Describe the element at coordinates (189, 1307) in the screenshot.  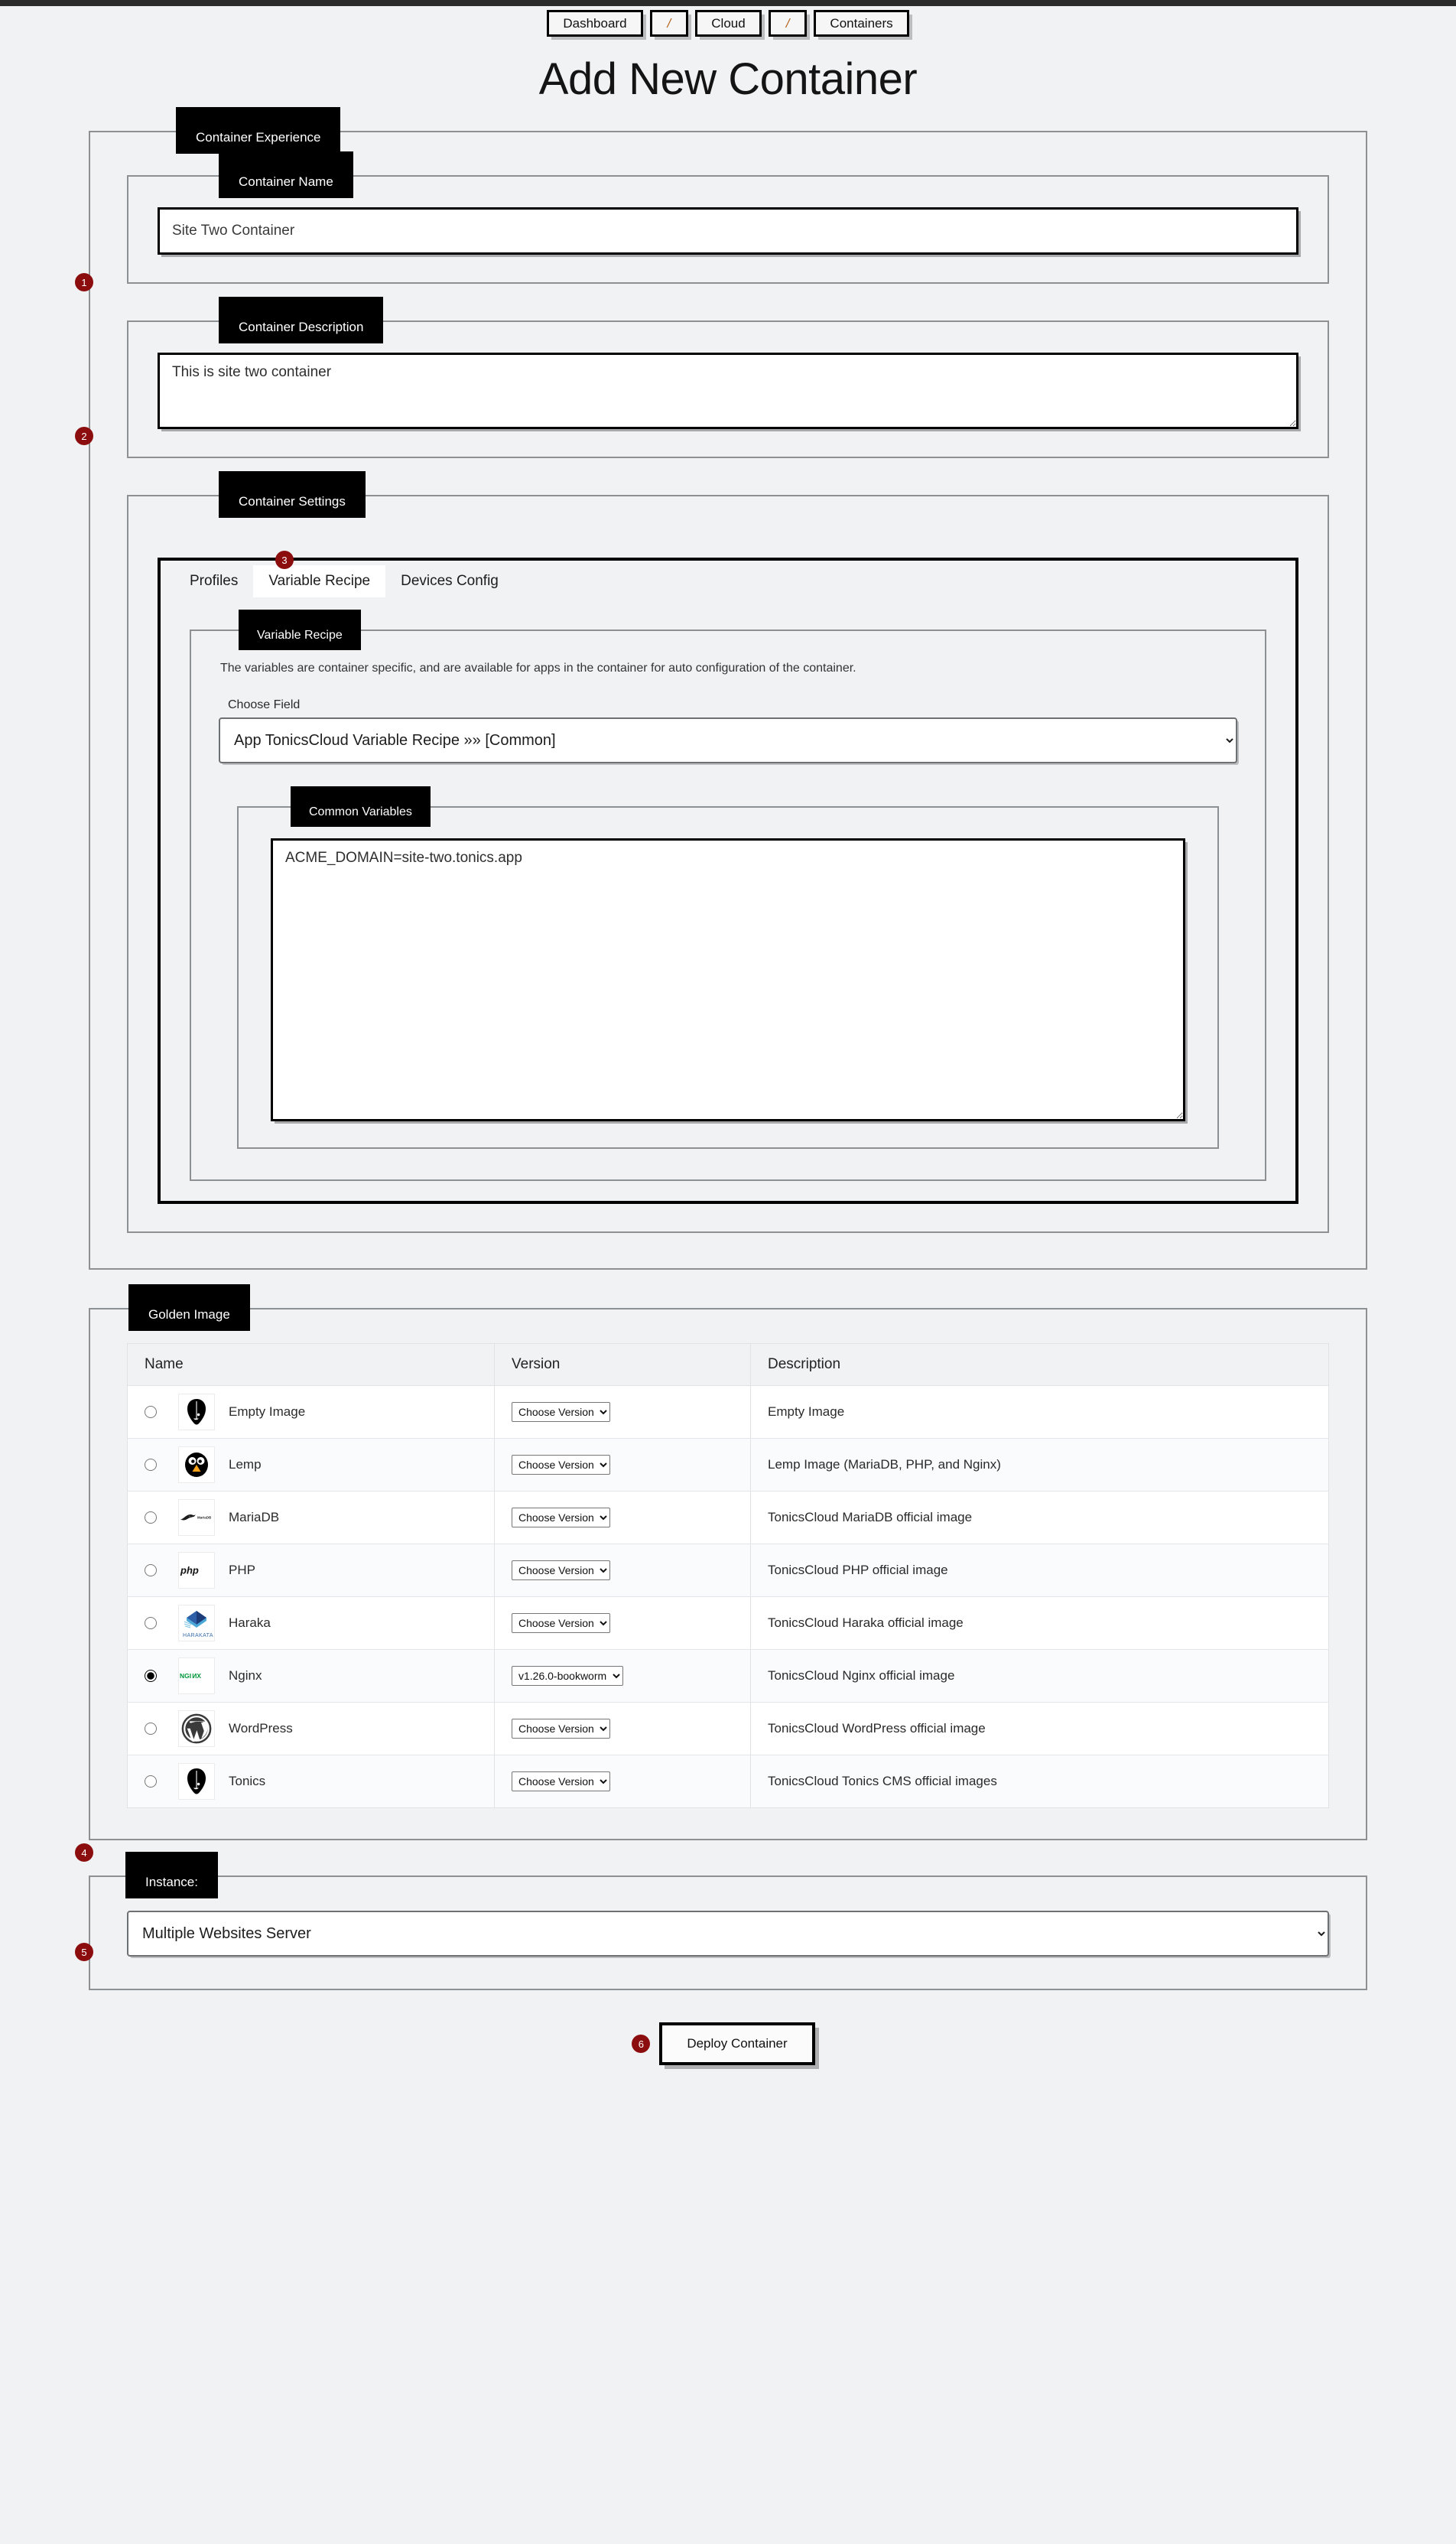
I see `golden-image-legend: Golden Image` at that location.